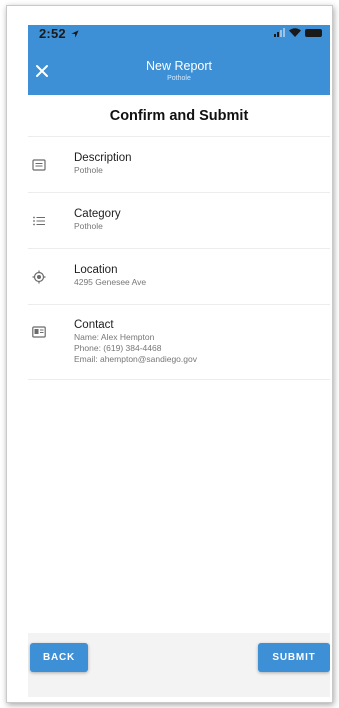 This screenshot has width=339, height=708. What do you see at coordinates (135, 359) in the screenshot?
I see `contact-email: Email: ahempton@sandiego.gov` at bounding box center [135, 359].